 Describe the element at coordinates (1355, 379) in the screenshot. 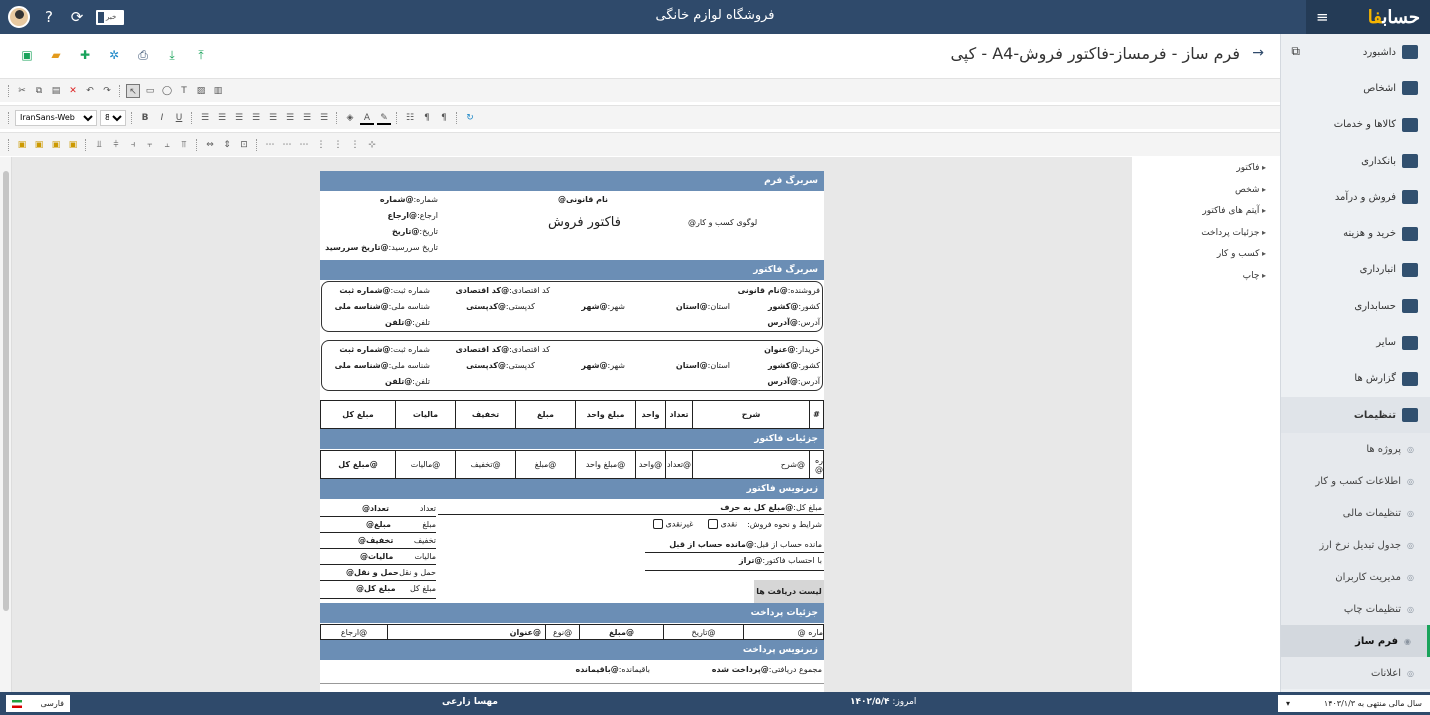

I see `sidebar-item-reports: گزارش ها` at that location.